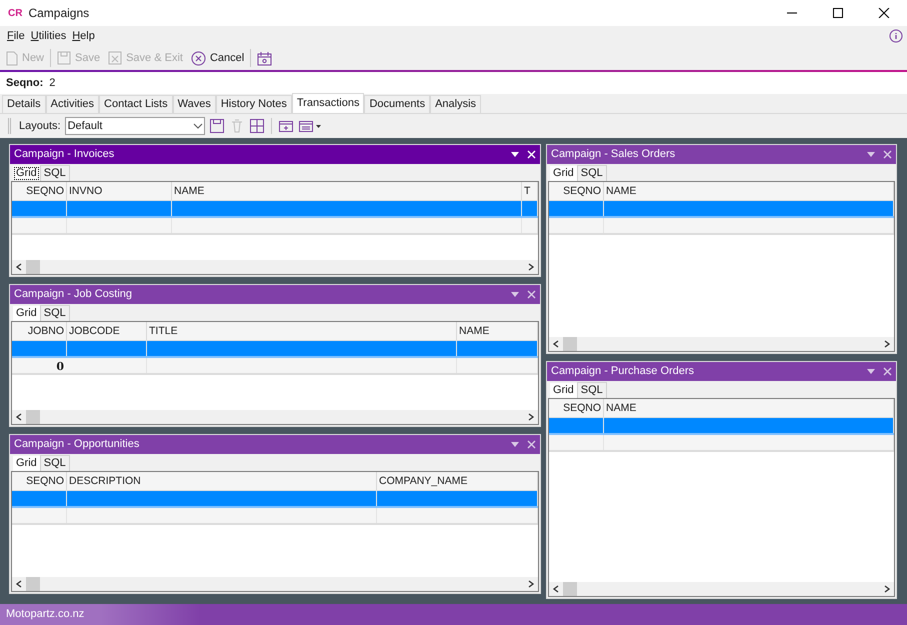  Describe the element at coordinates (119, 191) in the screenshot. I see `column-header: INVNO` at that location.